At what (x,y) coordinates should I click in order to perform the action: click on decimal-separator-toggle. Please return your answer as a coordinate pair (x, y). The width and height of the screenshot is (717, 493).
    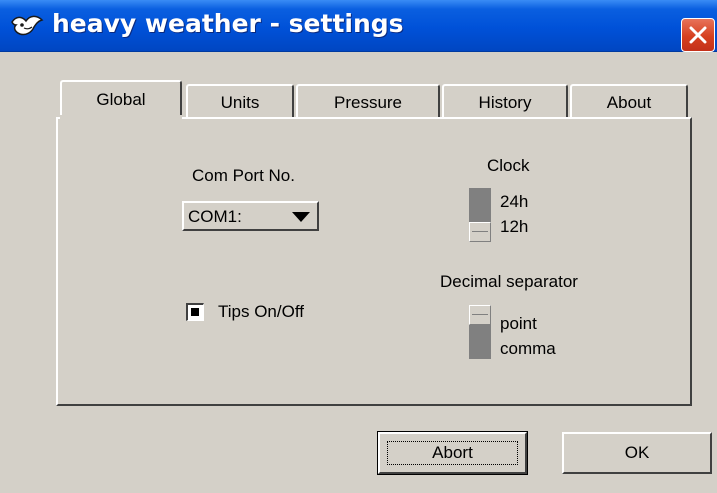
    Looking at the image, I should click on (480, 332).